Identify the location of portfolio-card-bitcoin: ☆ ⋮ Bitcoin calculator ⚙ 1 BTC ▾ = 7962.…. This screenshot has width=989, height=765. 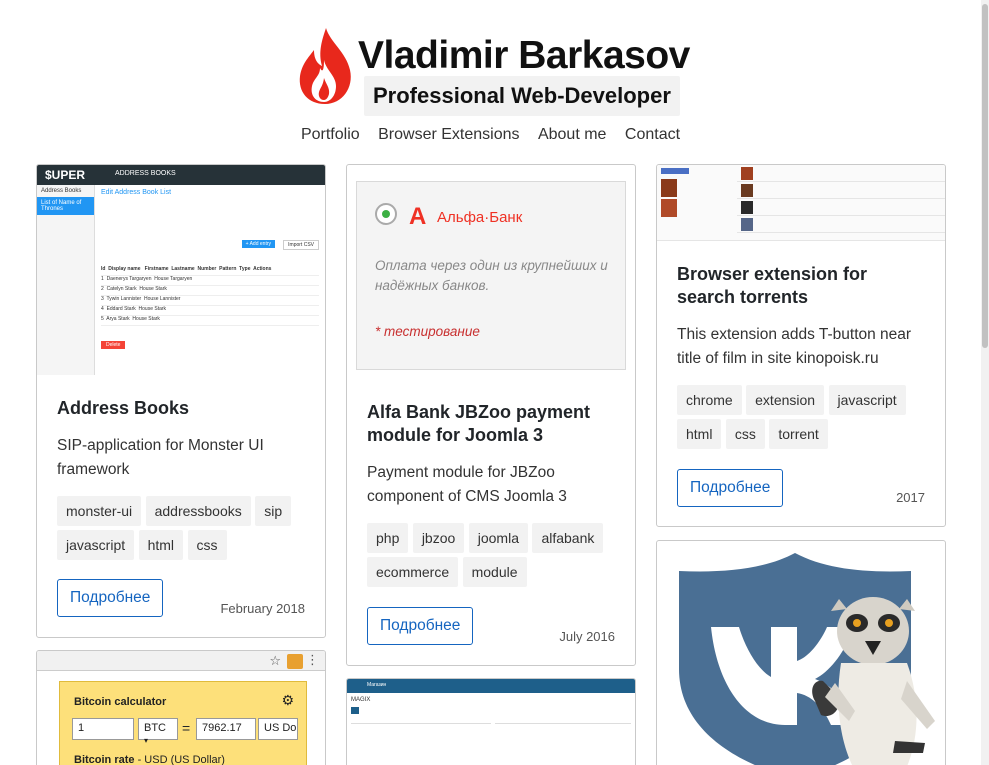
(181, 707).